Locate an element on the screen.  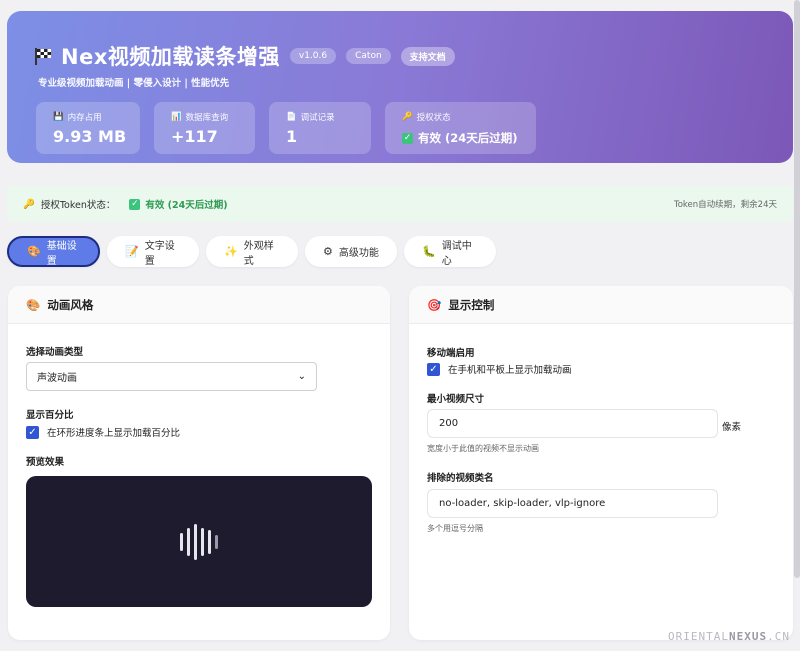
disk-icon: 💾 is located at coordinates (58, 117).